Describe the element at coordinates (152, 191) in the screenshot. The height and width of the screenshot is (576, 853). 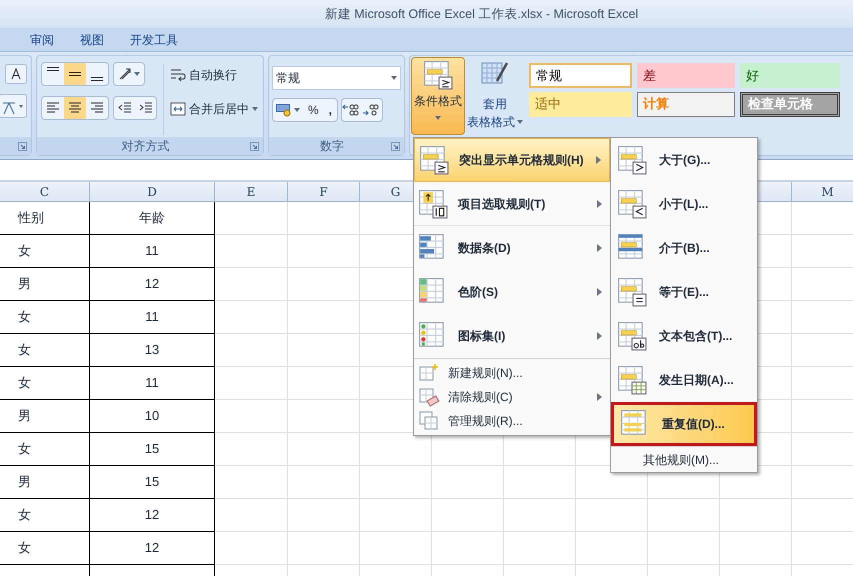
I see `column-header: D` at that location.